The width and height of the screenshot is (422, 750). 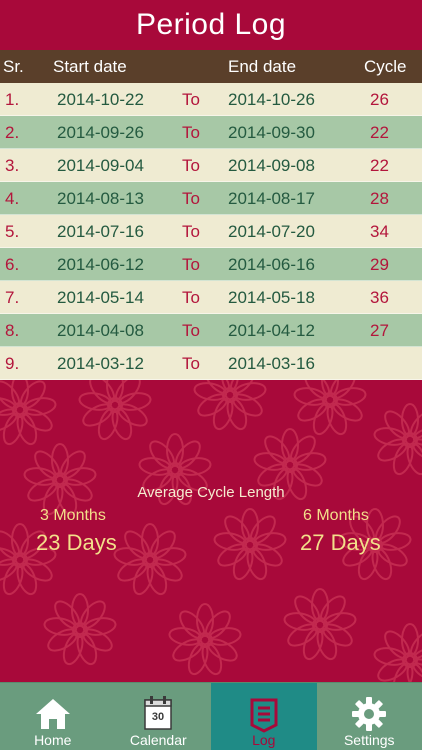 I want to click on end-date: 2014-04-12, so click(x=271, y=330).